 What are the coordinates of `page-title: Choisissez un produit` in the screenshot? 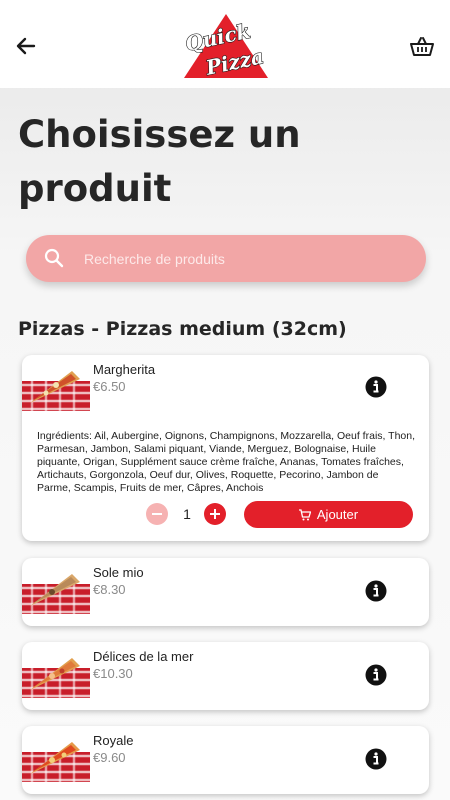 It's located at (159, 161).